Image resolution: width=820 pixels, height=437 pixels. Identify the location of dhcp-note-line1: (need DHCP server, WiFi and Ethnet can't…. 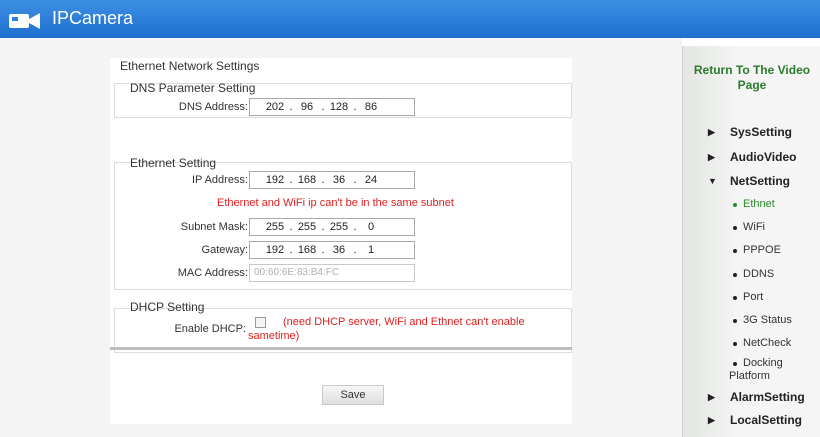
(404, 322).